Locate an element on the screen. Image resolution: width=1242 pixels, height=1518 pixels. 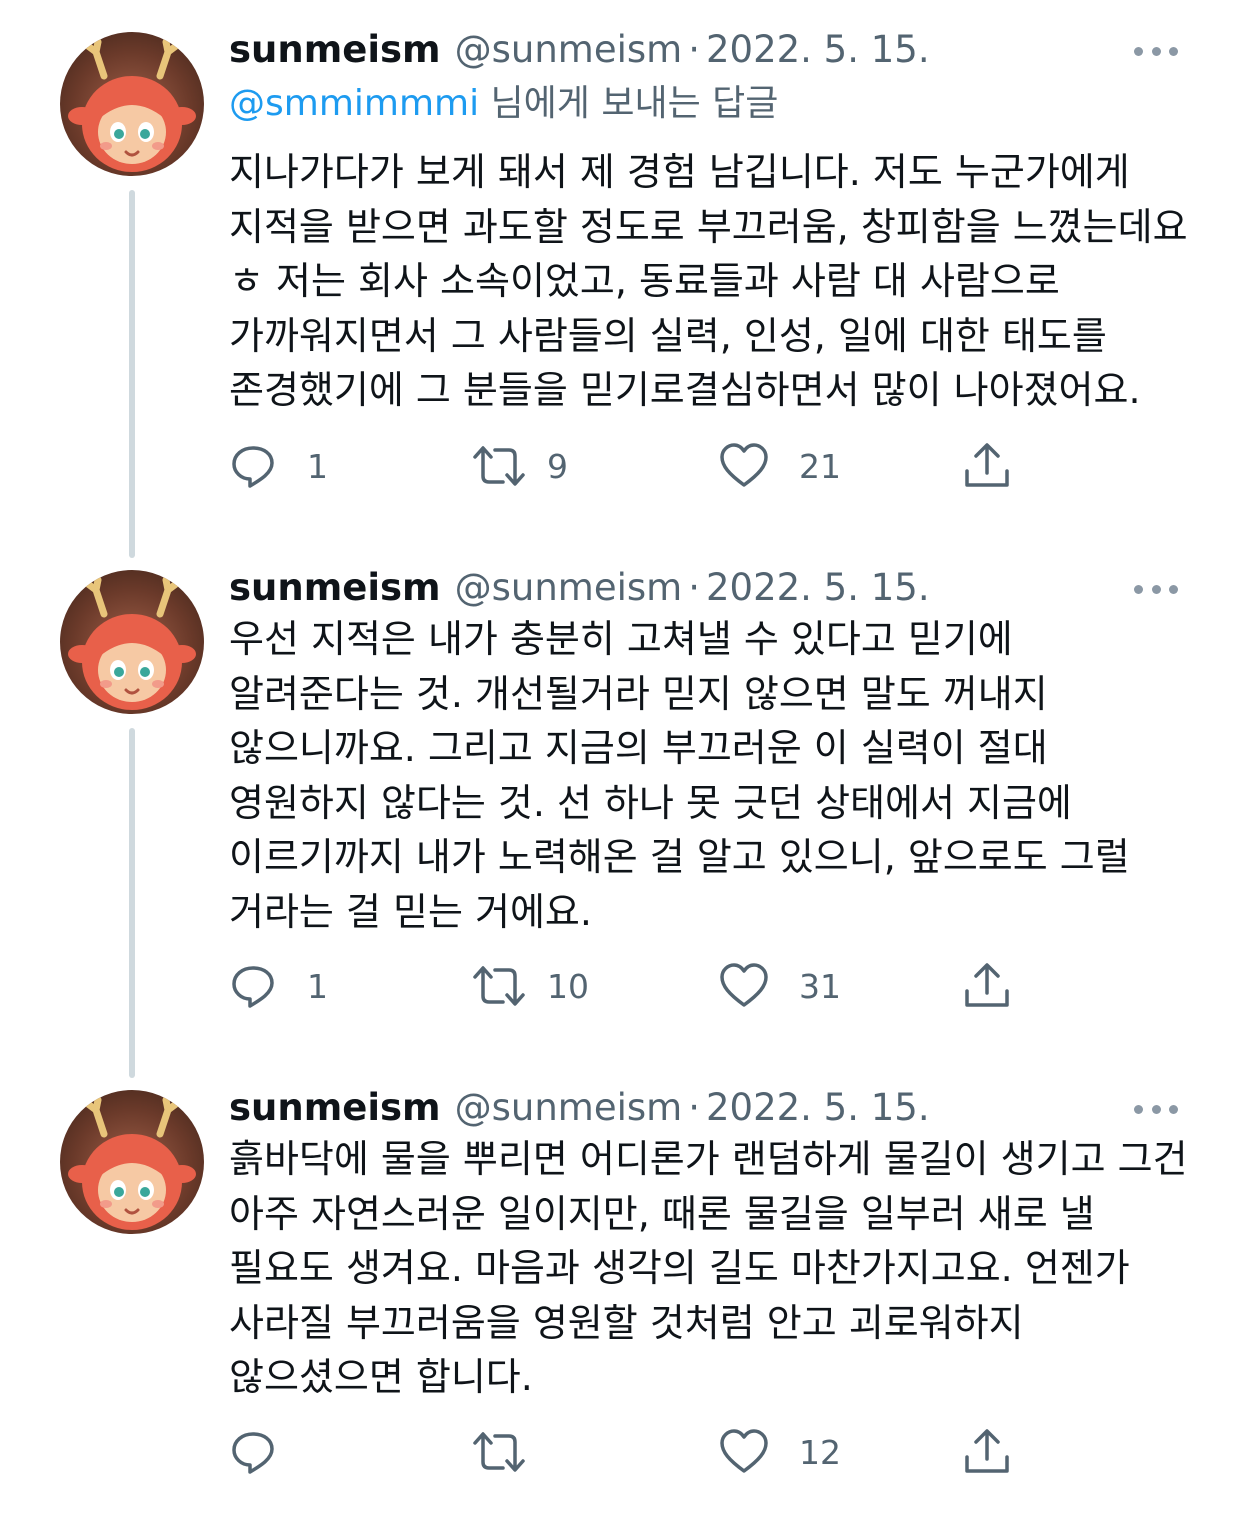
retweet-button: 10 is located at coordinates (530, 986).